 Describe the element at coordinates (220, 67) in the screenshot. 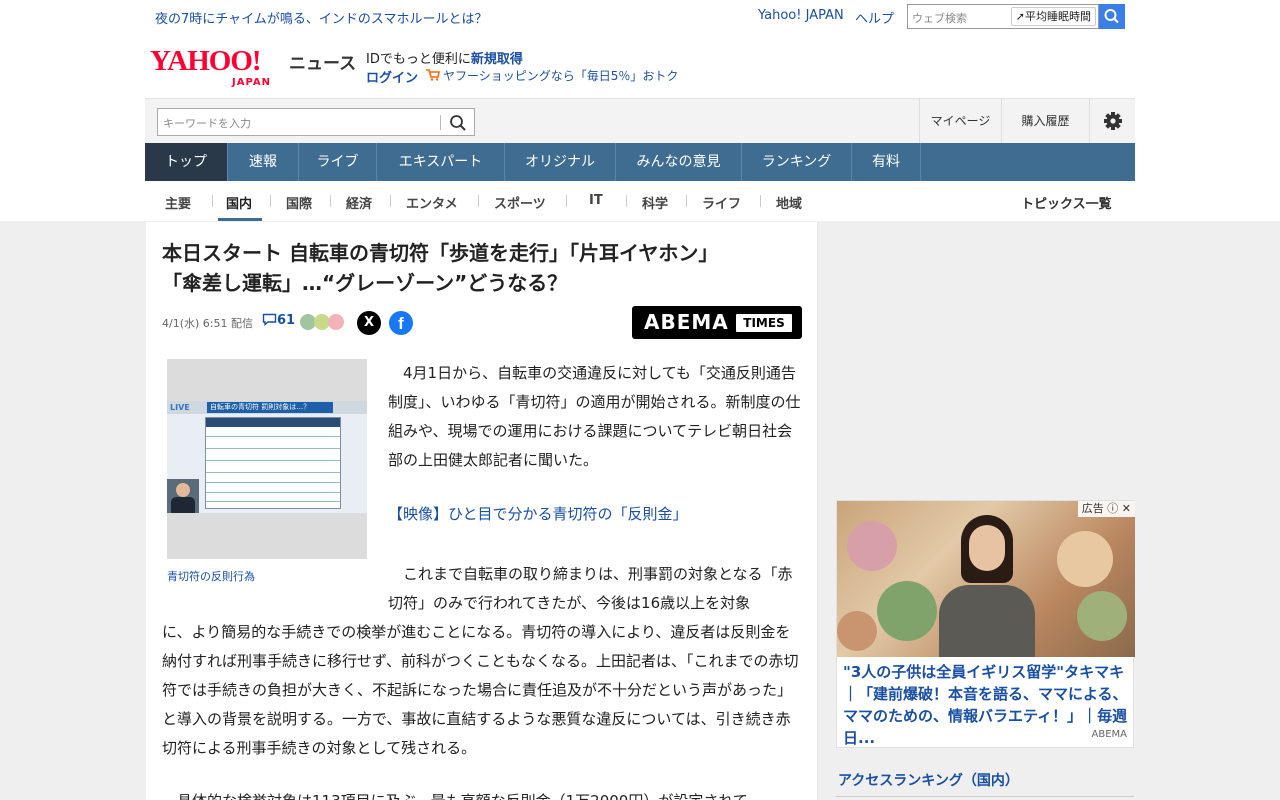

I see `yahoo-japan-logo: YAHOO! JAPAN` at that location.